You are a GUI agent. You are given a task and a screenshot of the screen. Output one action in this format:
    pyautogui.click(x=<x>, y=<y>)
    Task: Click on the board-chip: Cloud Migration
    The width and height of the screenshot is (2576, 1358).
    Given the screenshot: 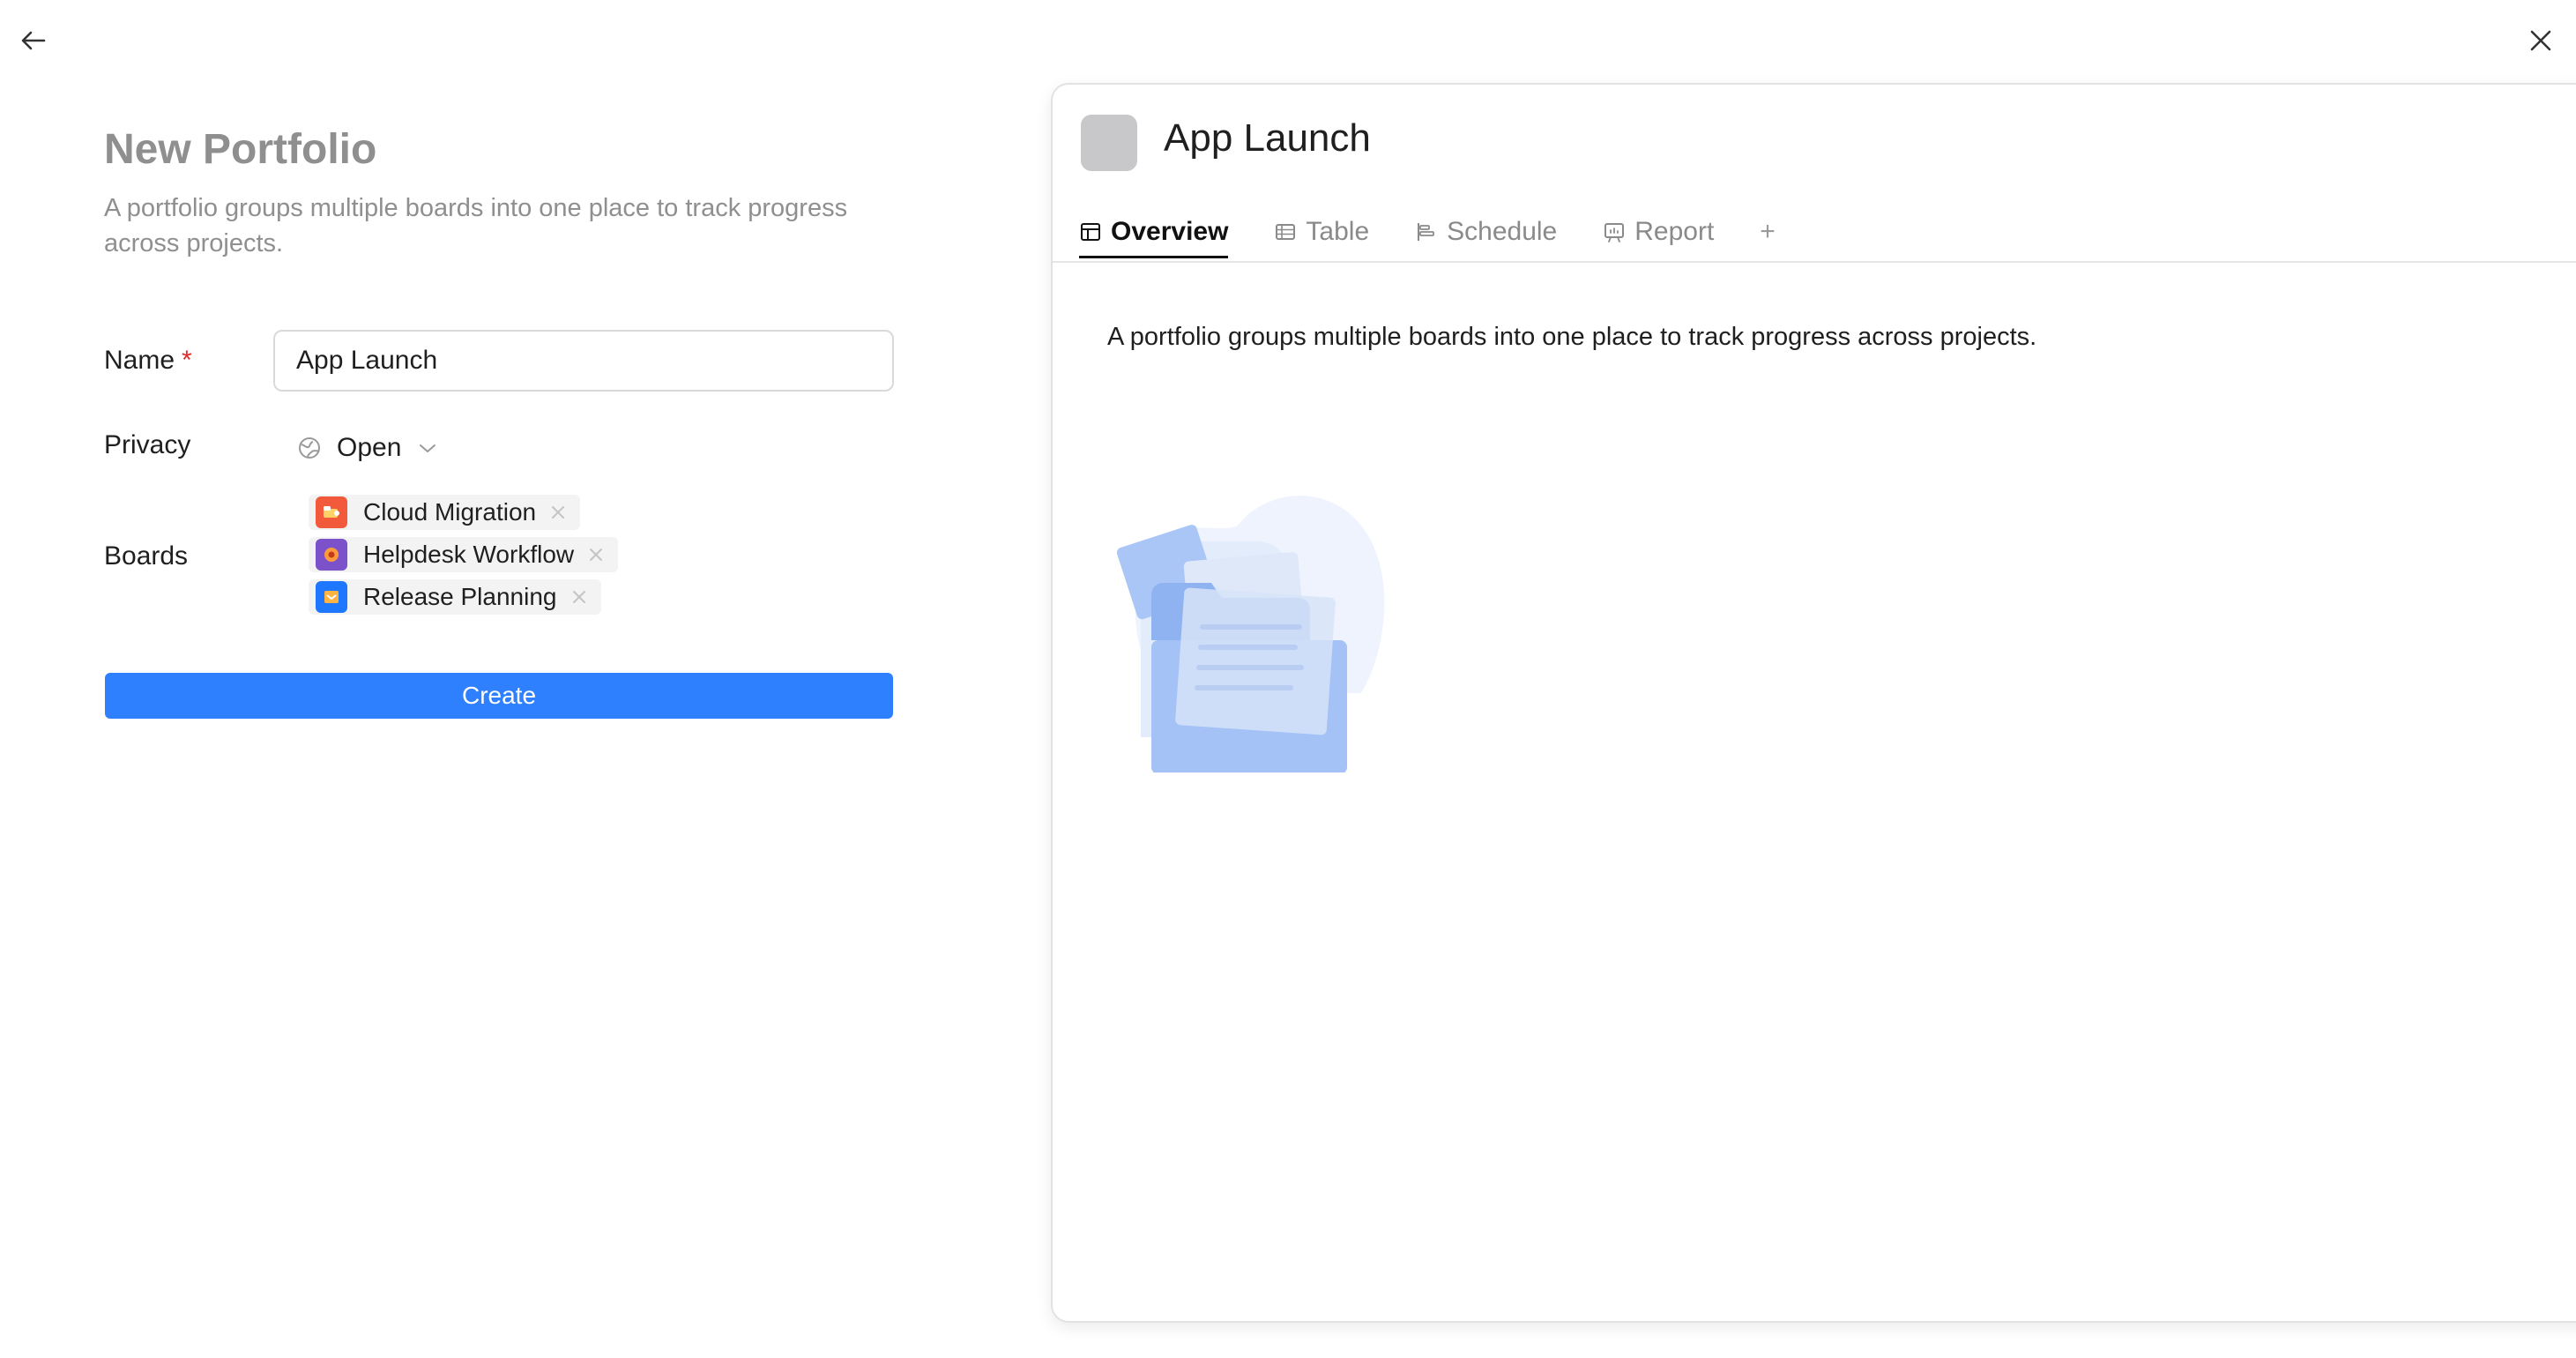 What is the action you would take?
    pyautogui.click(x=445, y=512)
    